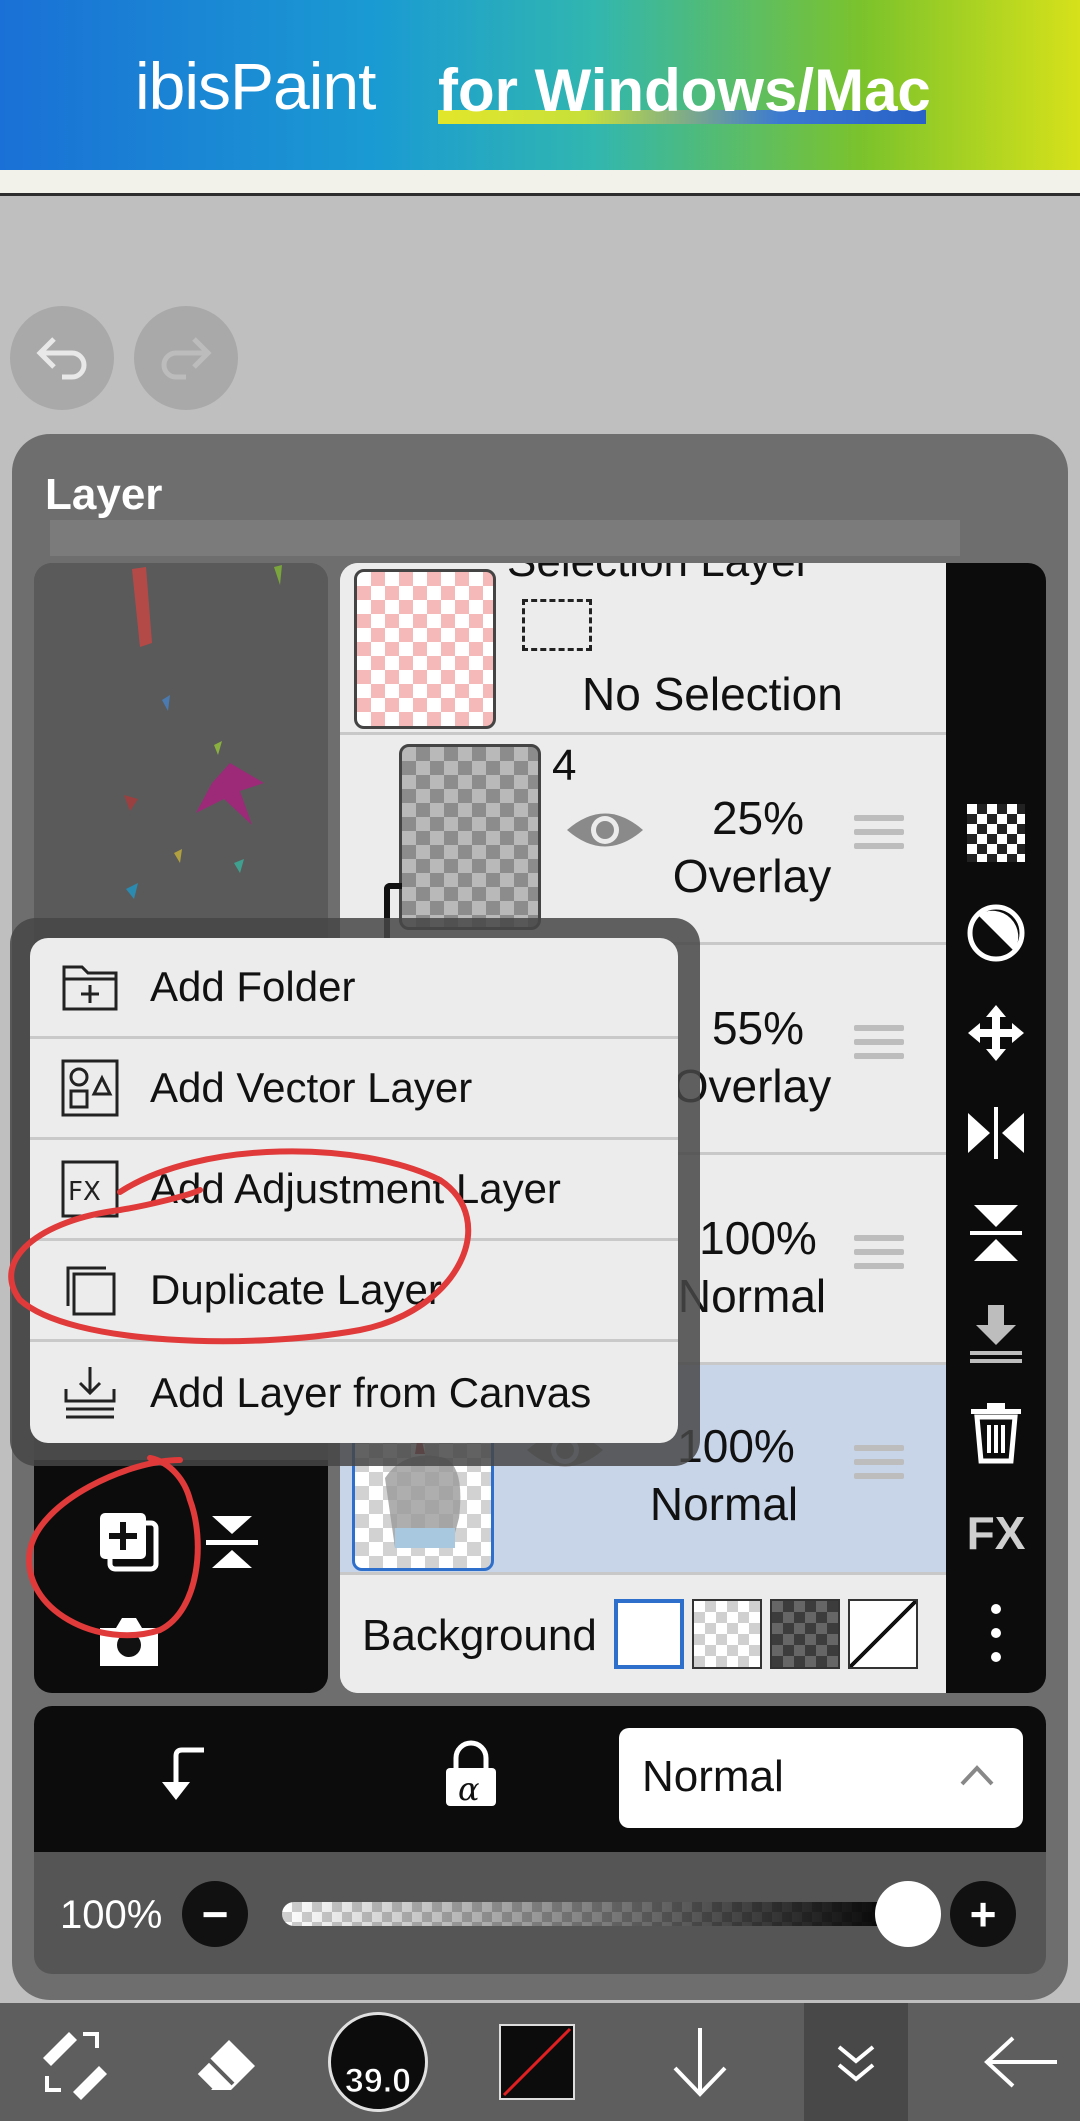 Image resolution: width=1080 pixels, height=2121 pixels. Describe the element at coordinates (469, 1789) in the screenshot. I see `svg-text: α` at that location.